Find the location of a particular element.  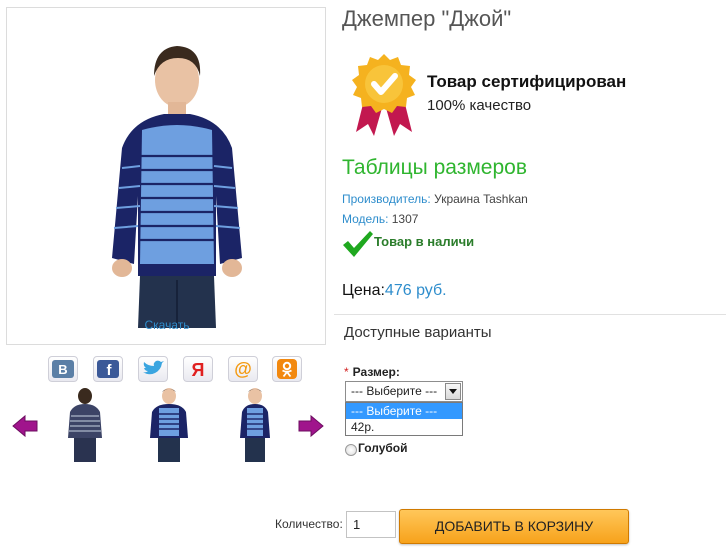

vk-icon: B is located at coordinates (63, 369).